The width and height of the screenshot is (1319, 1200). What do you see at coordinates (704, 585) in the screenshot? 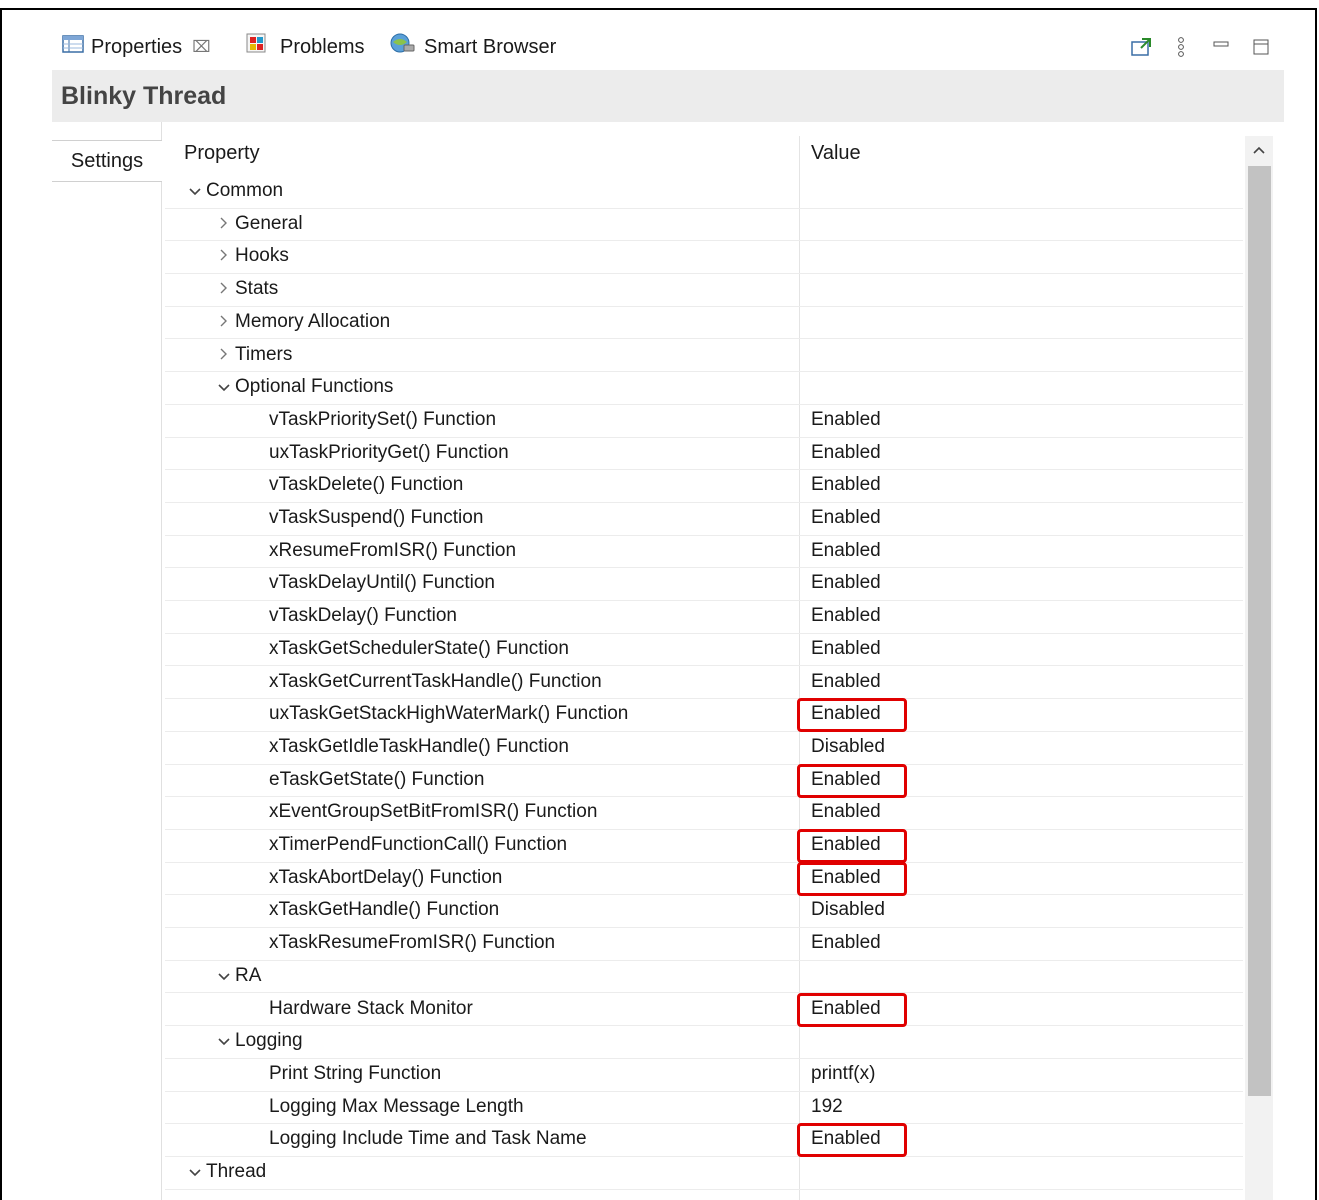
I see `table-row: vTaskDelayUntil() Function Enabled` at bounding box center [704, 585].